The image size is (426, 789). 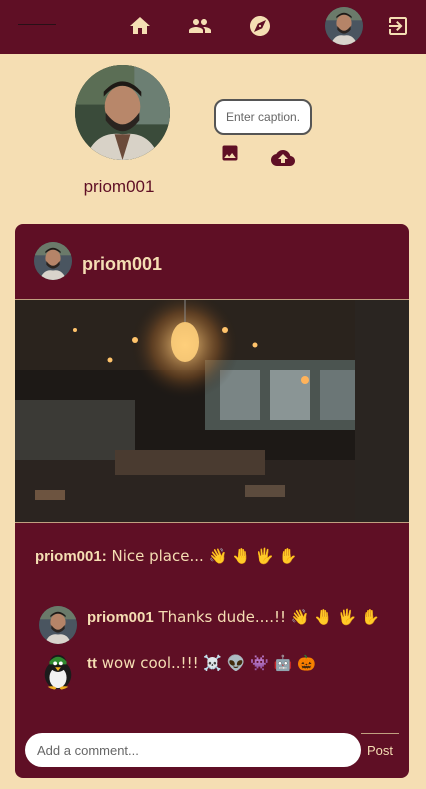 I want to click on cloud-upload-icon, so click(x=283, y=158).